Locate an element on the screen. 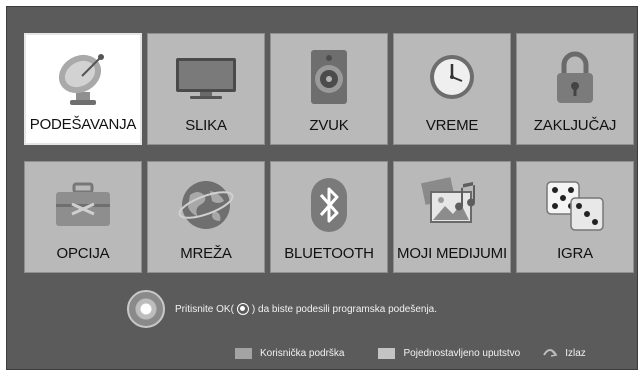 The width and height of the screenshot is (644, 382). tile-label: PODEŠAVANJA is located at coordinates (83, 124).